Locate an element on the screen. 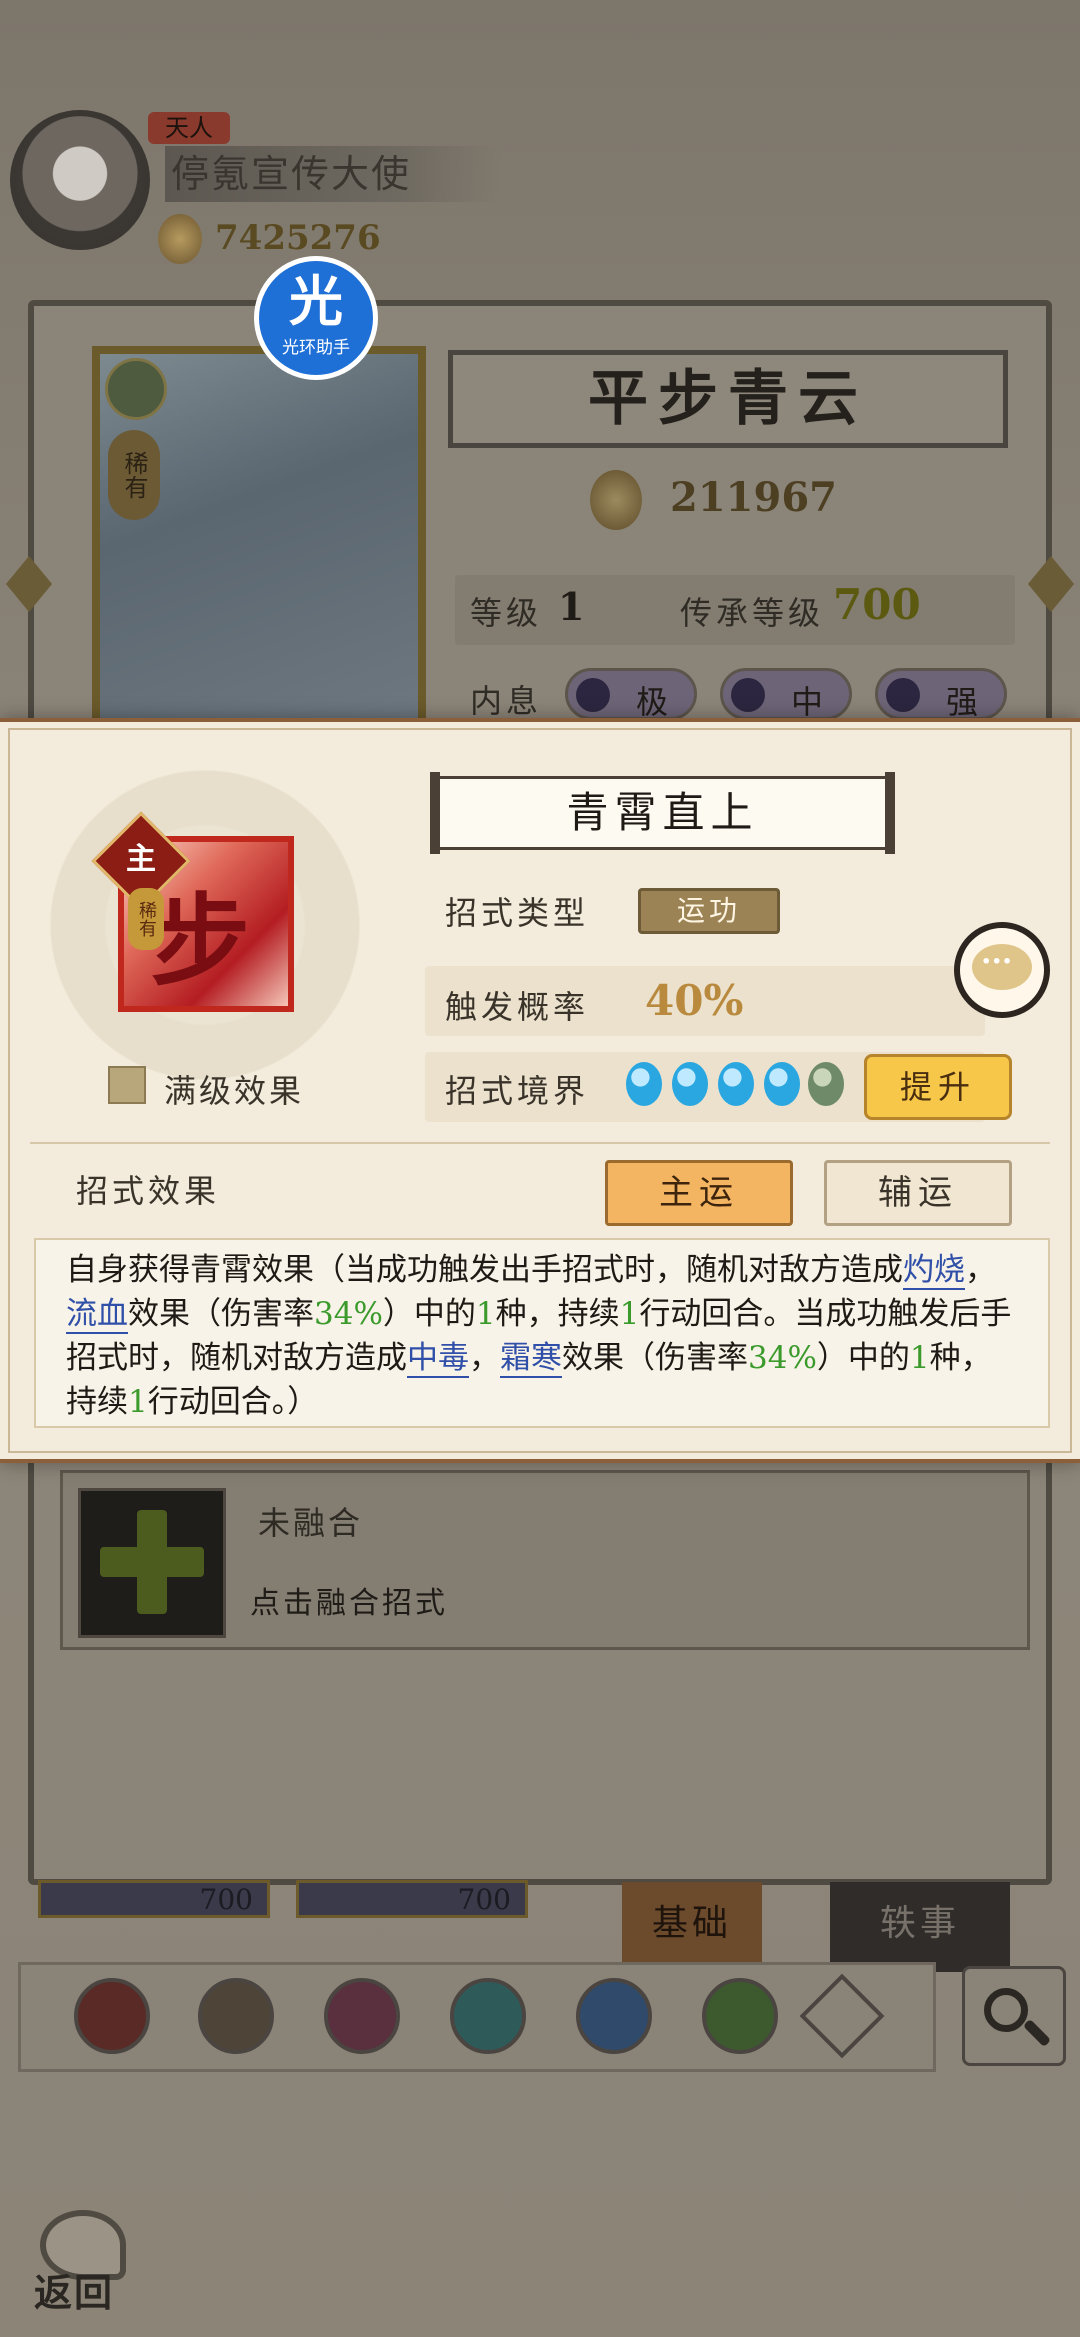 The image size is (1080, 2337). sun-icon is located at coordinates (748, 695).